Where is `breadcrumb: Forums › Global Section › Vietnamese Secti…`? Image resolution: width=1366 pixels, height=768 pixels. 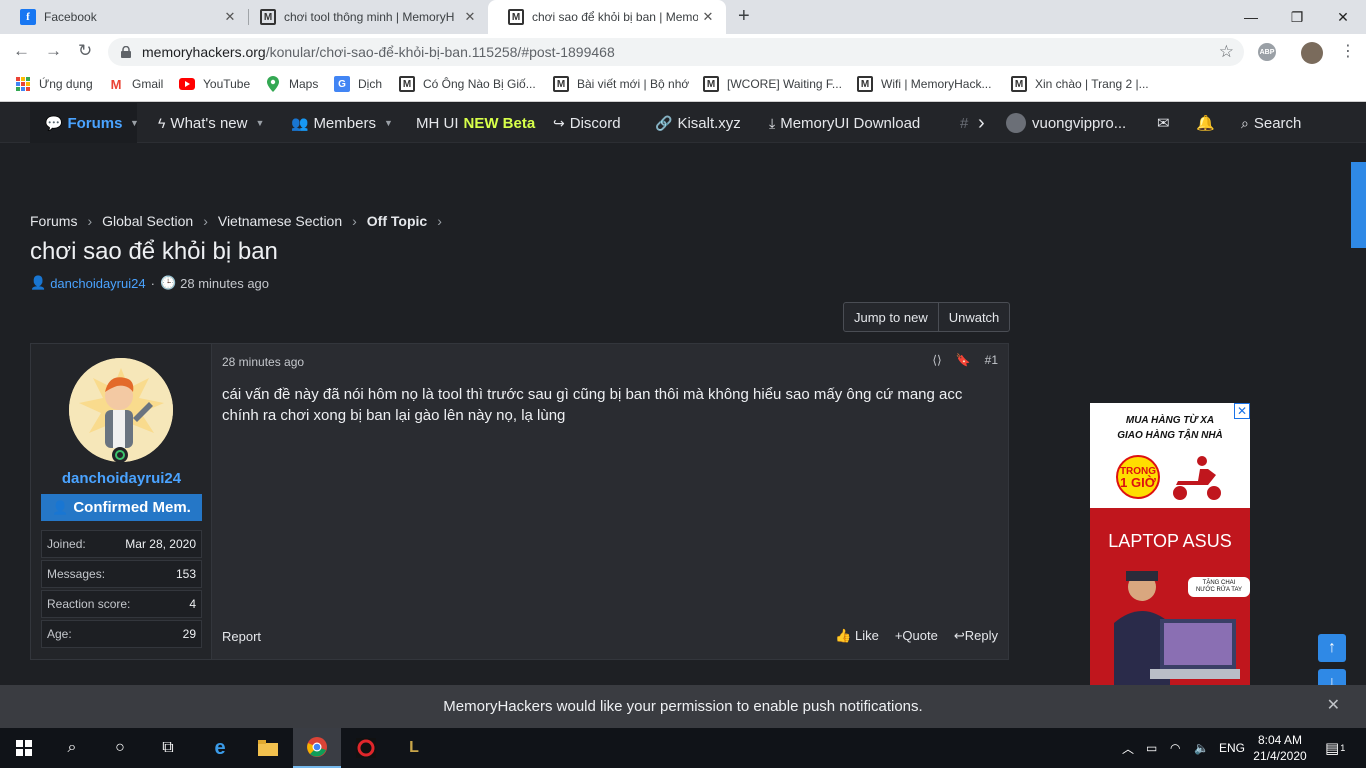 breadcrumb: Forums › Global Section › Vietnamese Secti… is located at coordinates (238, 221).